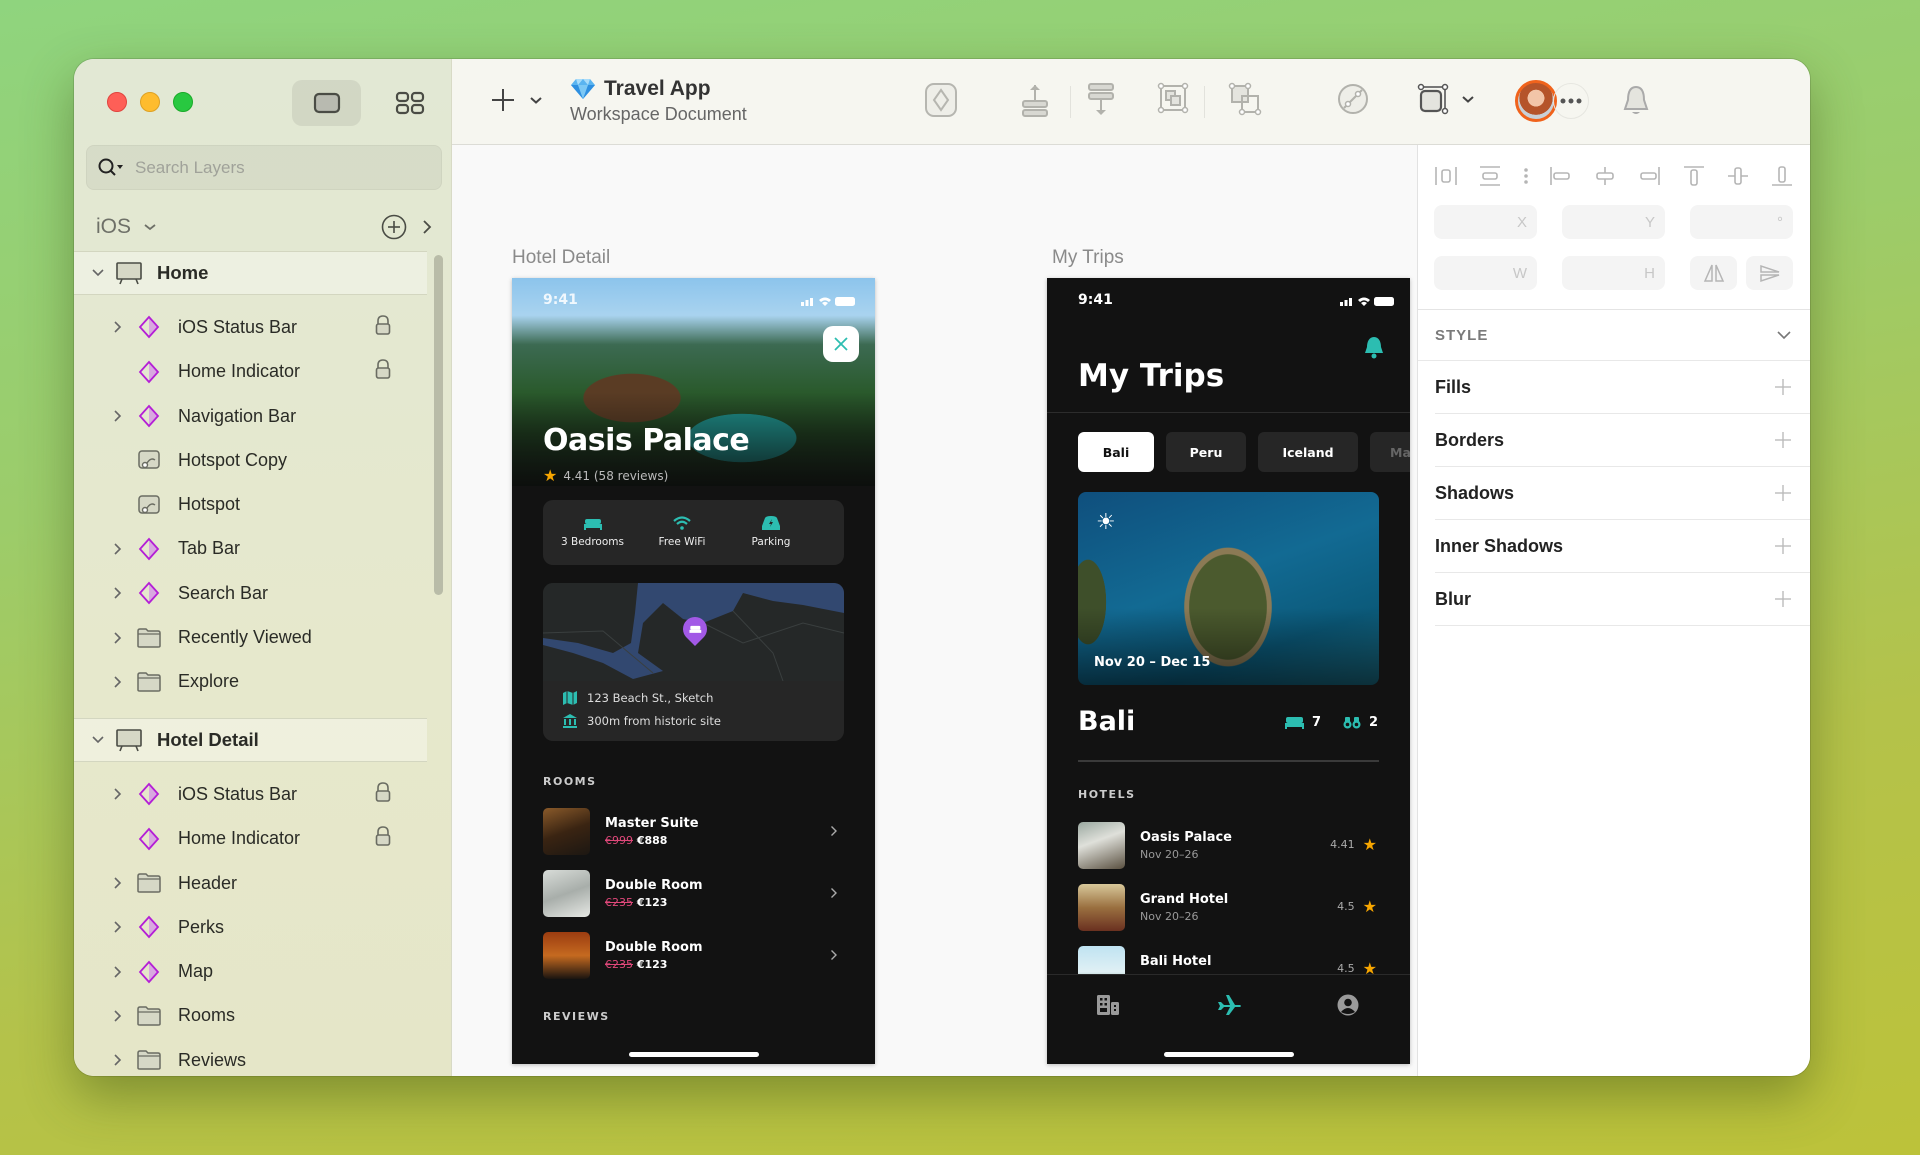 Image resolution: width=1920 pixels, height=1155 pixels. What do you see at coordinates (1485, 273) in the screenshot?
I see `width-field: W` at bounding box center [1485, 273].